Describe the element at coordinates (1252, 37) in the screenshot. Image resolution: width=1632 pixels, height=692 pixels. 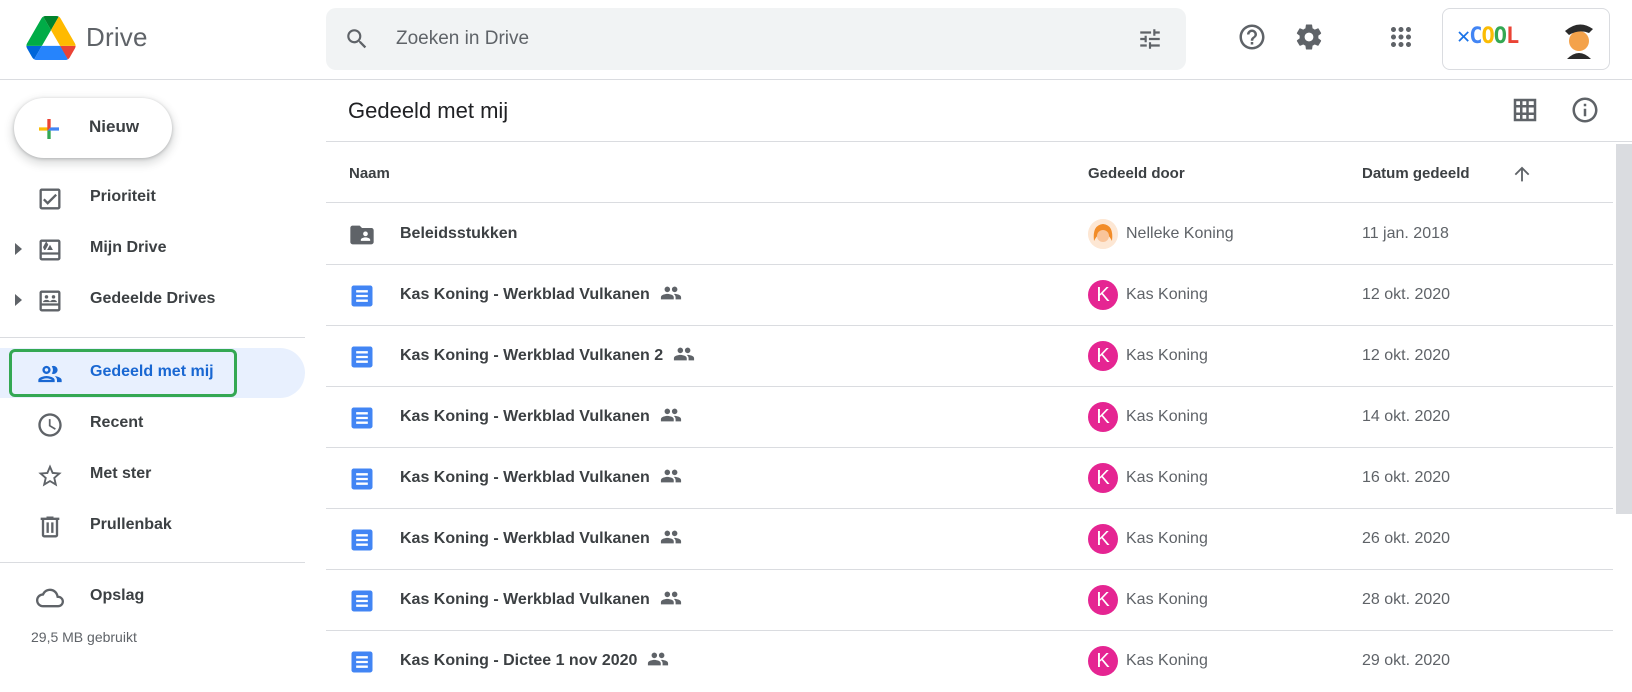
I see `help-icon` at that location.